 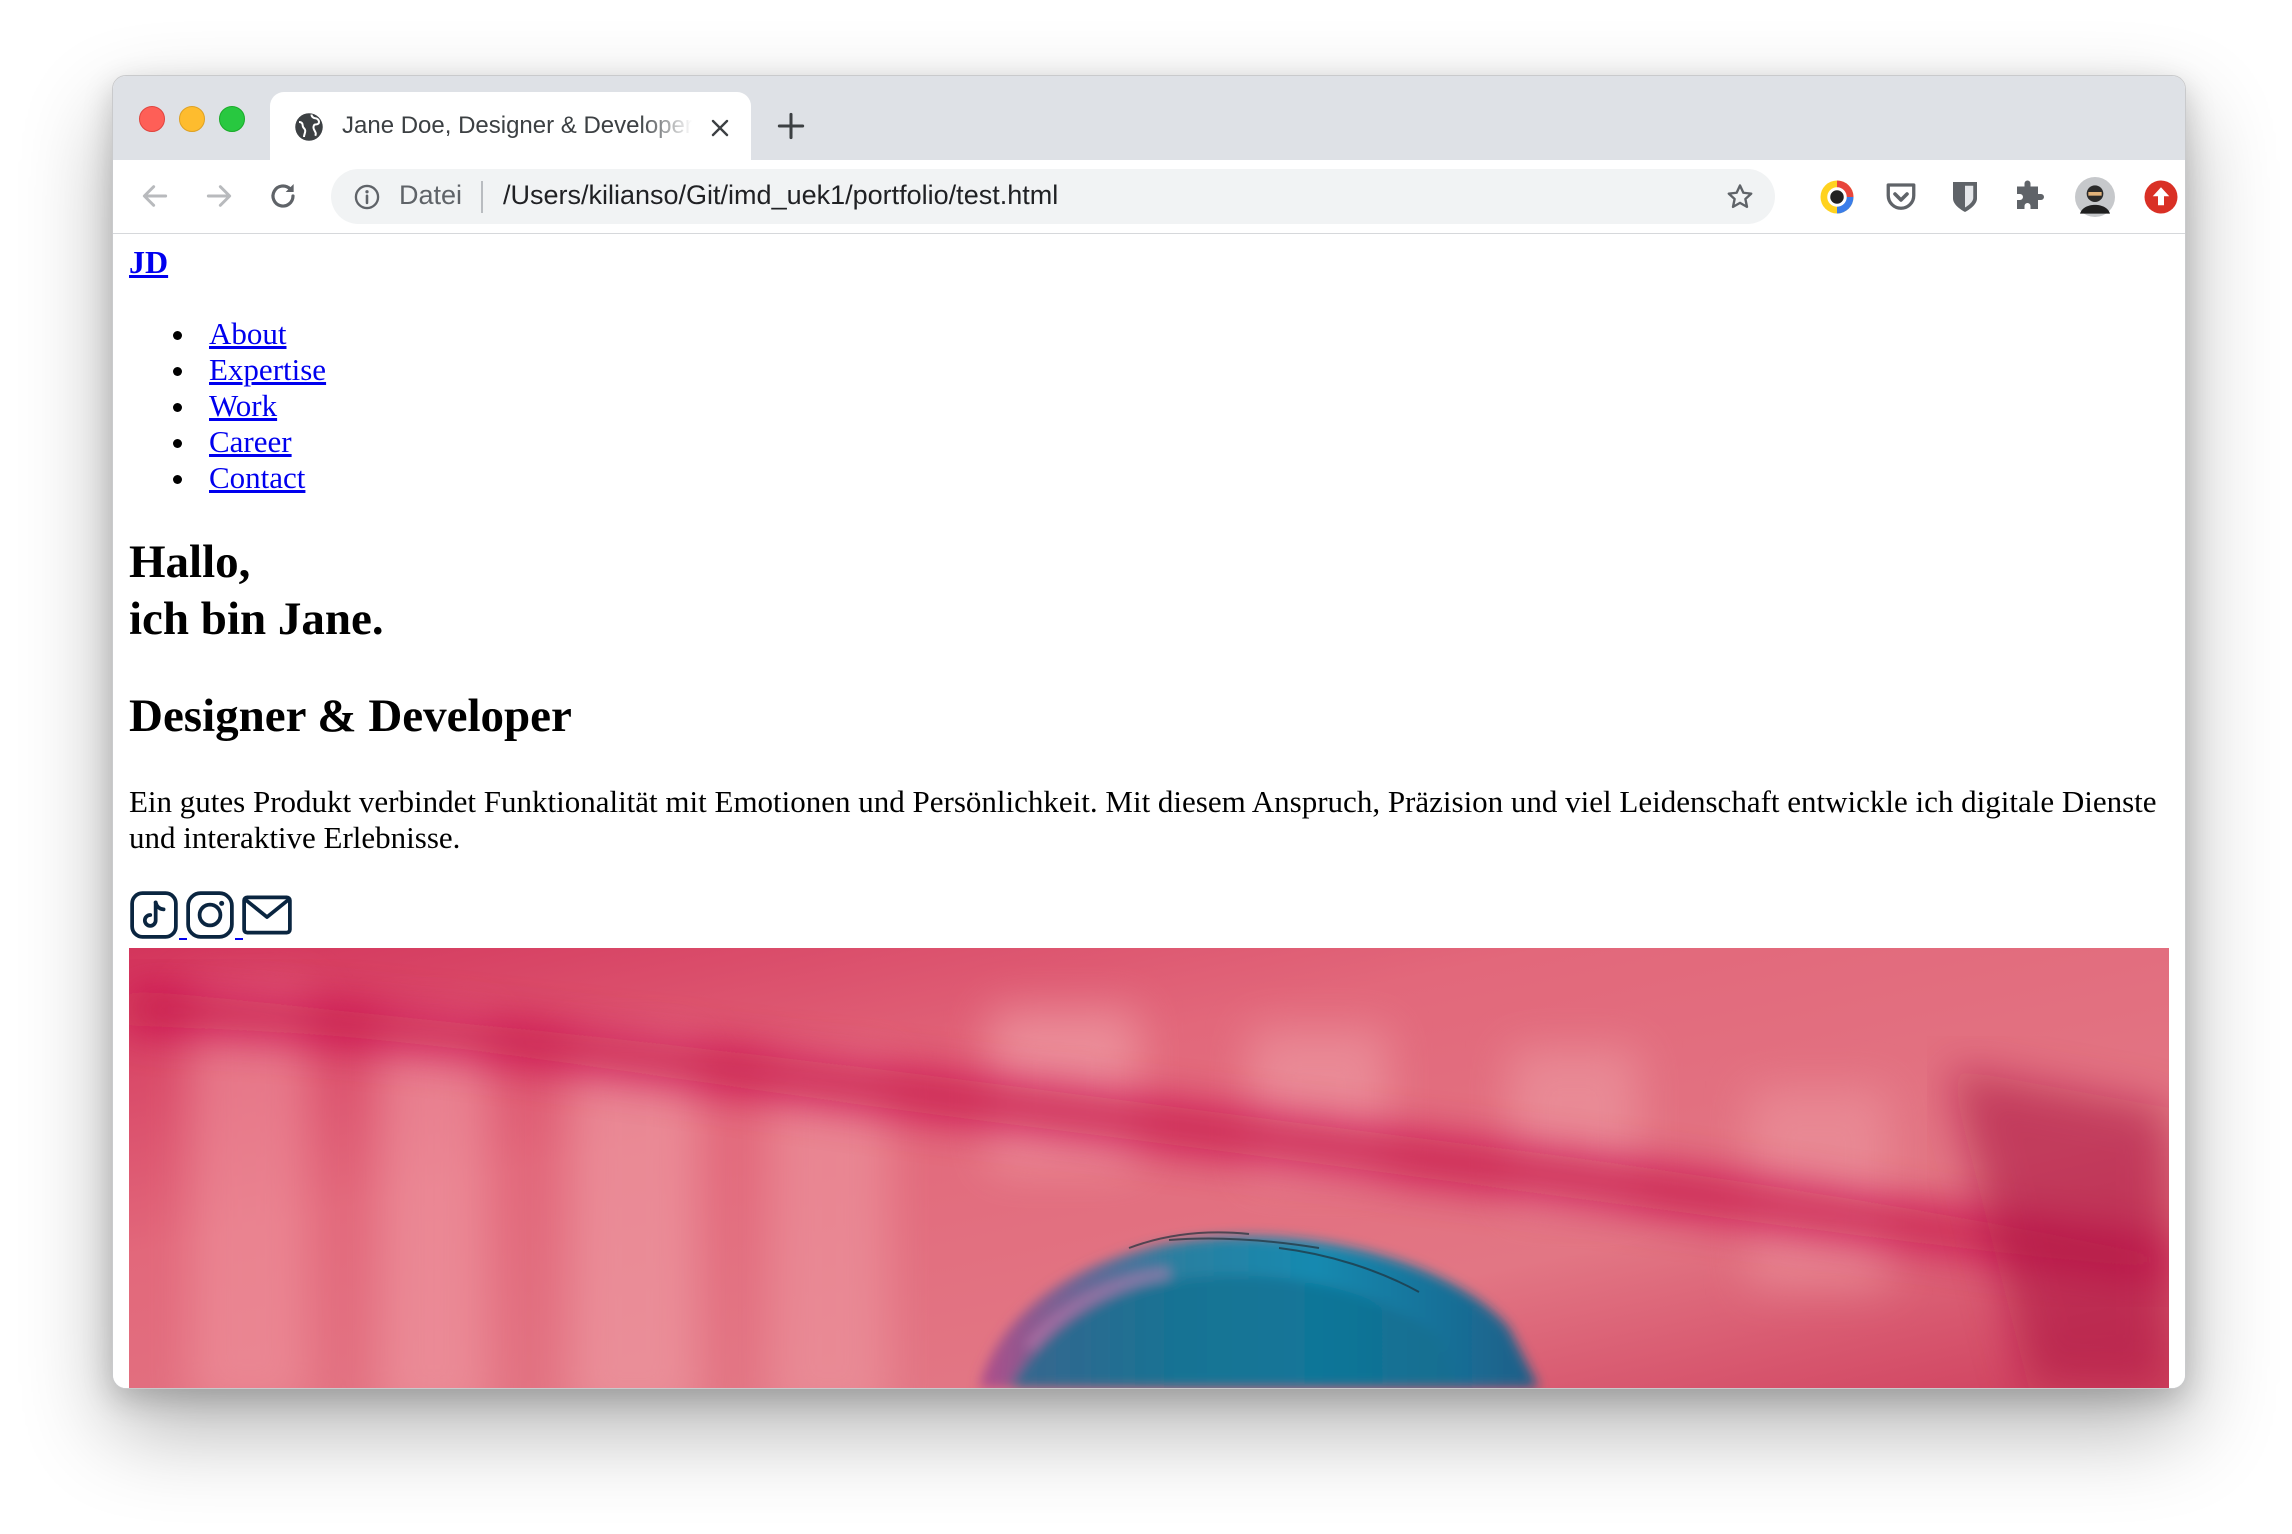 What do you see at coordinates (155, 196) in the screenshot?
I see `back-icon` at bounding box center [155, 196].